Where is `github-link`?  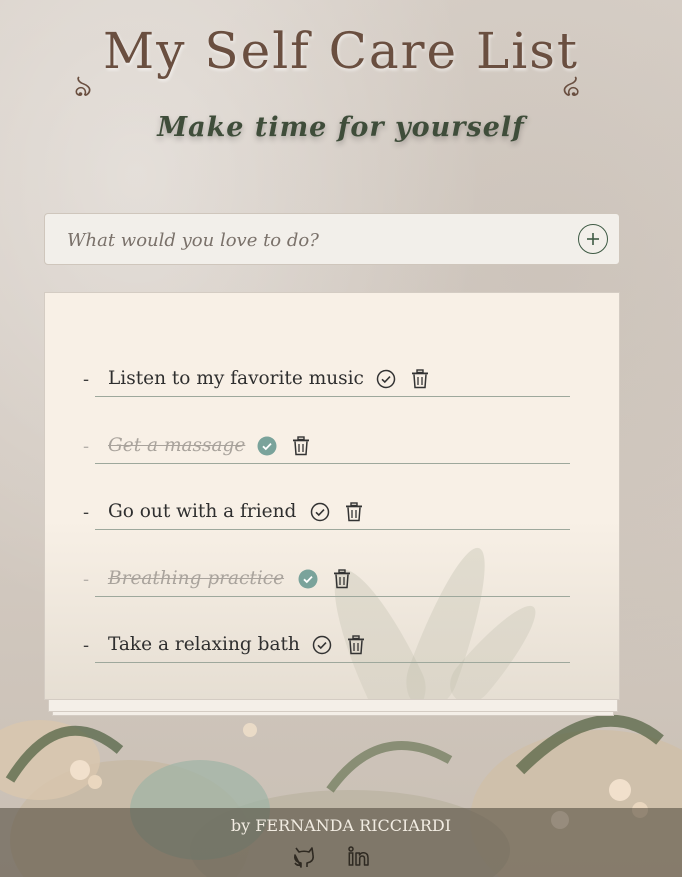 github-link is located at coordinates (304, 857).